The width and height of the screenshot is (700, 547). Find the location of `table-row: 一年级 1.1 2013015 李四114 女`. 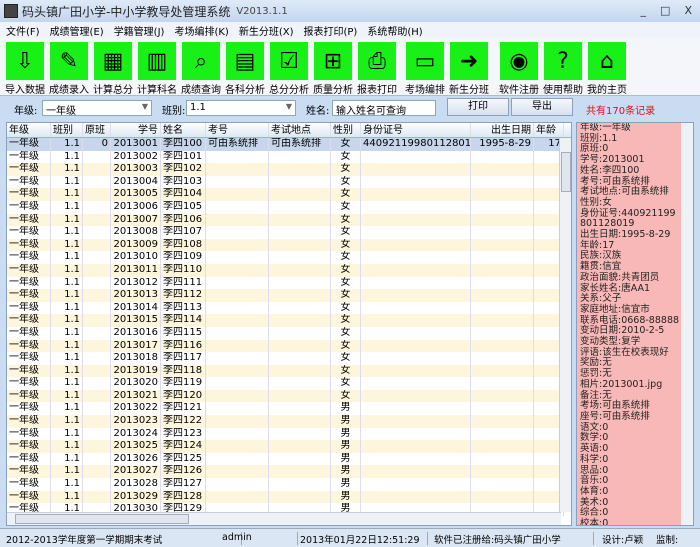

table-row: 一年级 1.1 2013015 李四114 女 is located at coordinates (289, 320).